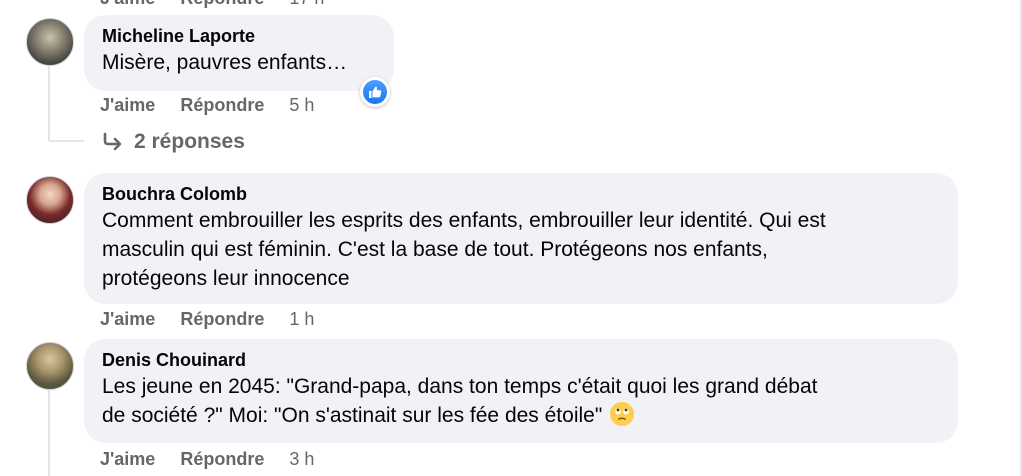 Image resolution: width=1022 pixels, height=476 pixels. I want to click on like-reaction-icon, so click(375, 92).